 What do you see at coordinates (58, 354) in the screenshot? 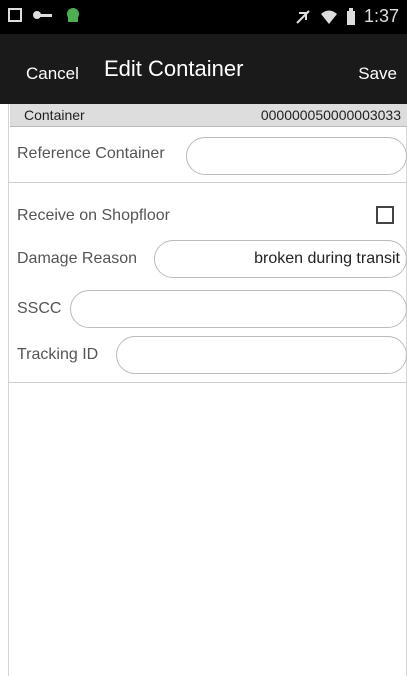
I see `tracking-id-label: Tracking ID` at bounding box center [58, 354].